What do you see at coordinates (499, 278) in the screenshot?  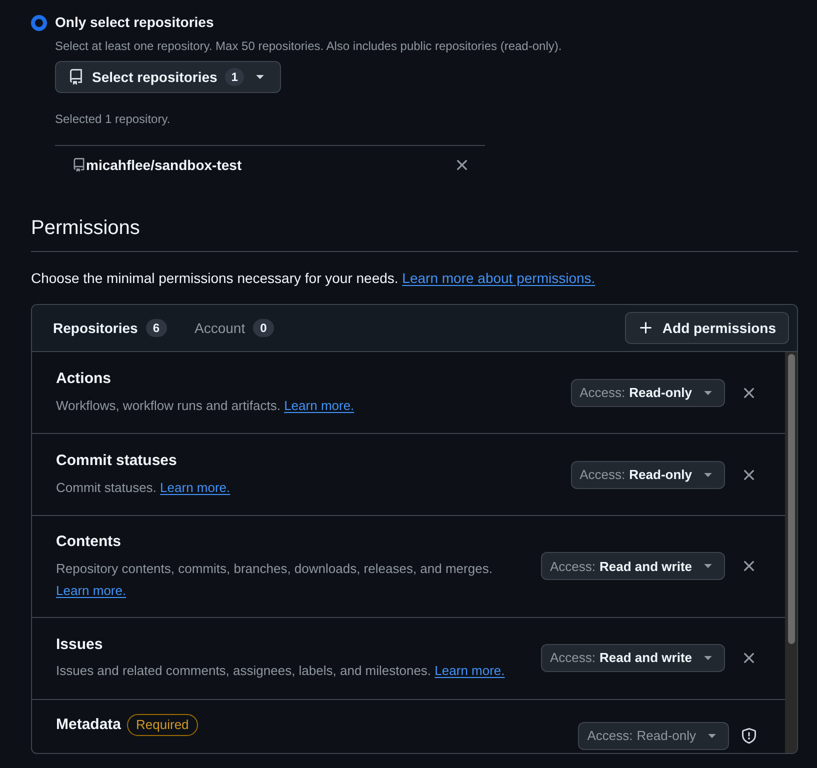 I see `learn-more-link: Learn more about permissions.` at bounding box center [499, 278].